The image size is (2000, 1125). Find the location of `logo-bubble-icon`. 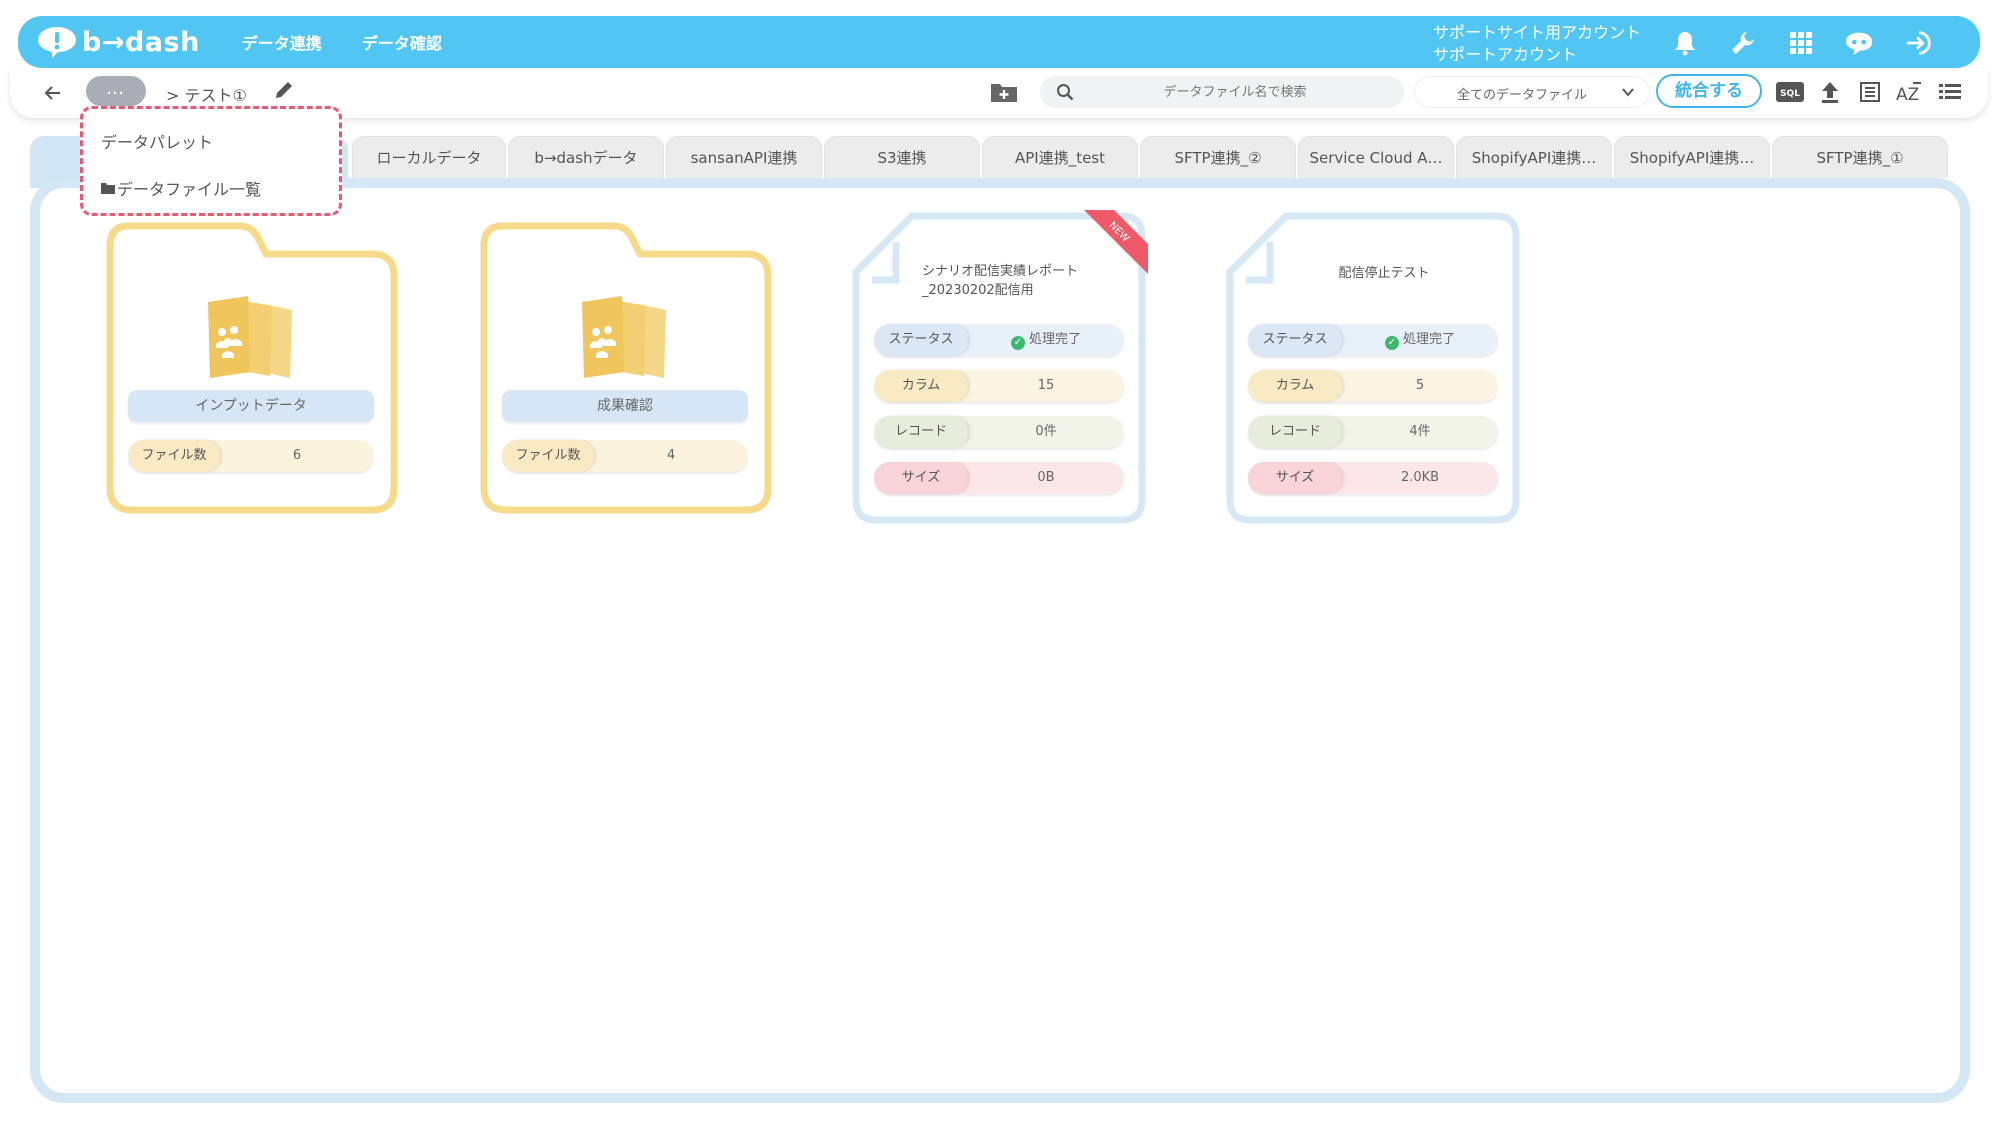

logo-bubble-icon is located at coordinates (57, 42).